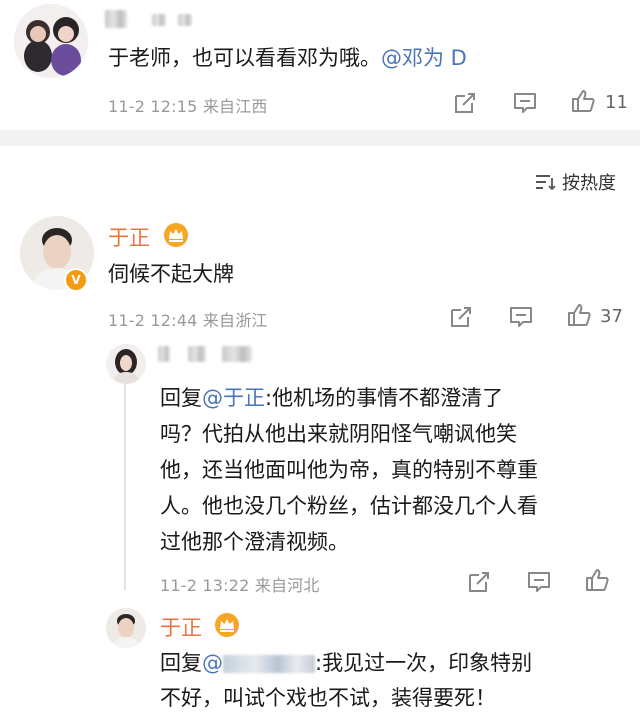 Image resolution: width=640 pixels, height=717 pixels. I want to click on verified-badge: V, so click(76, 280).